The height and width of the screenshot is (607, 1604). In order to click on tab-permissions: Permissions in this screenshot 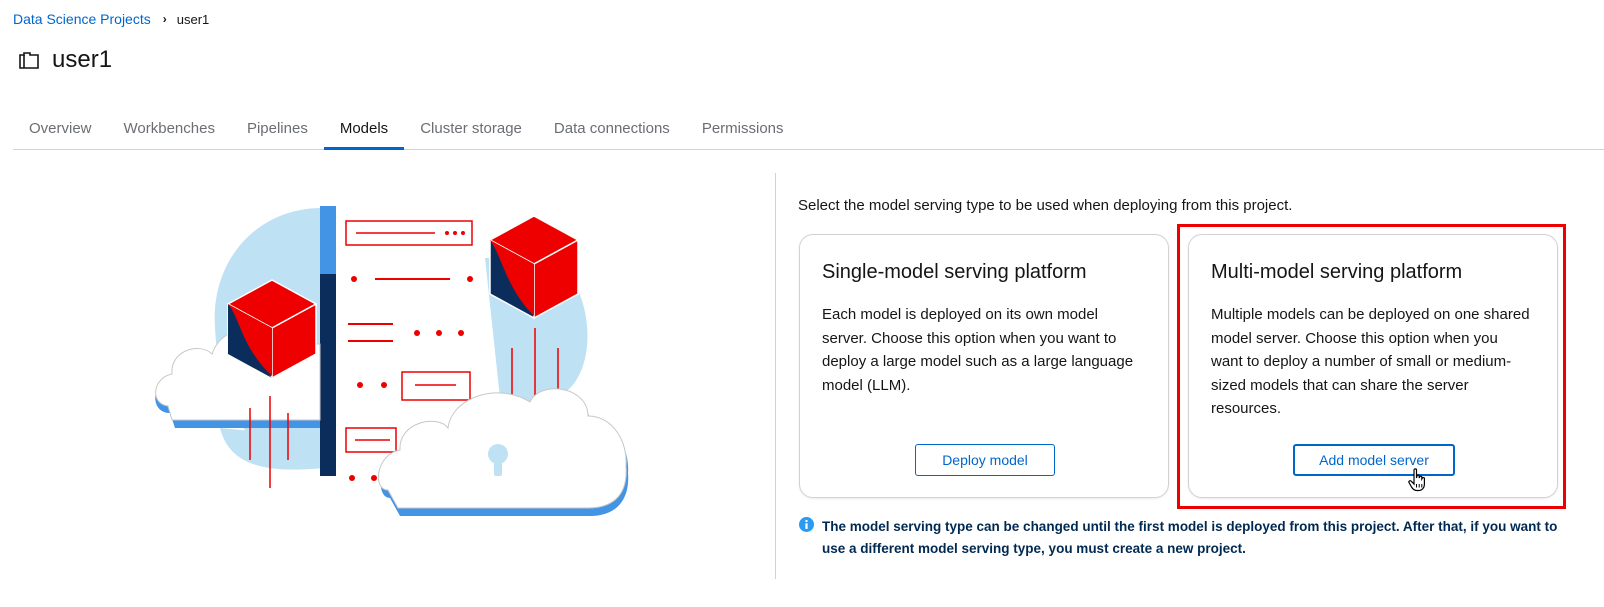, I will do `click(743, 127)`.